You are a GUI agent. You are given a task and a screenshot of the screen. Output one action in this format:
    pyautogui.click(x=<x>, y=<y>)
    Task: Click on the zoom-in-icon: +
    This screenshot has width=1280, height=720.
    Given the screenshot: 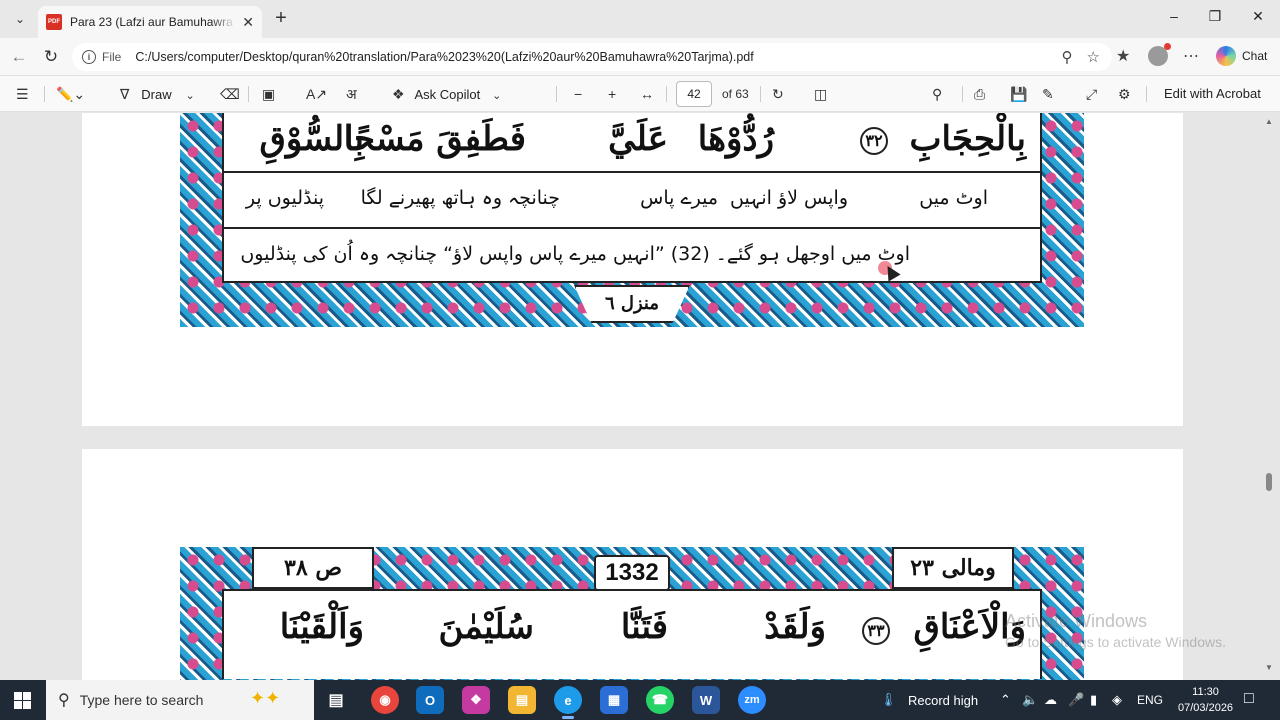 What is the action you would take?
    pyautogui.click(x=612, y=94)
    